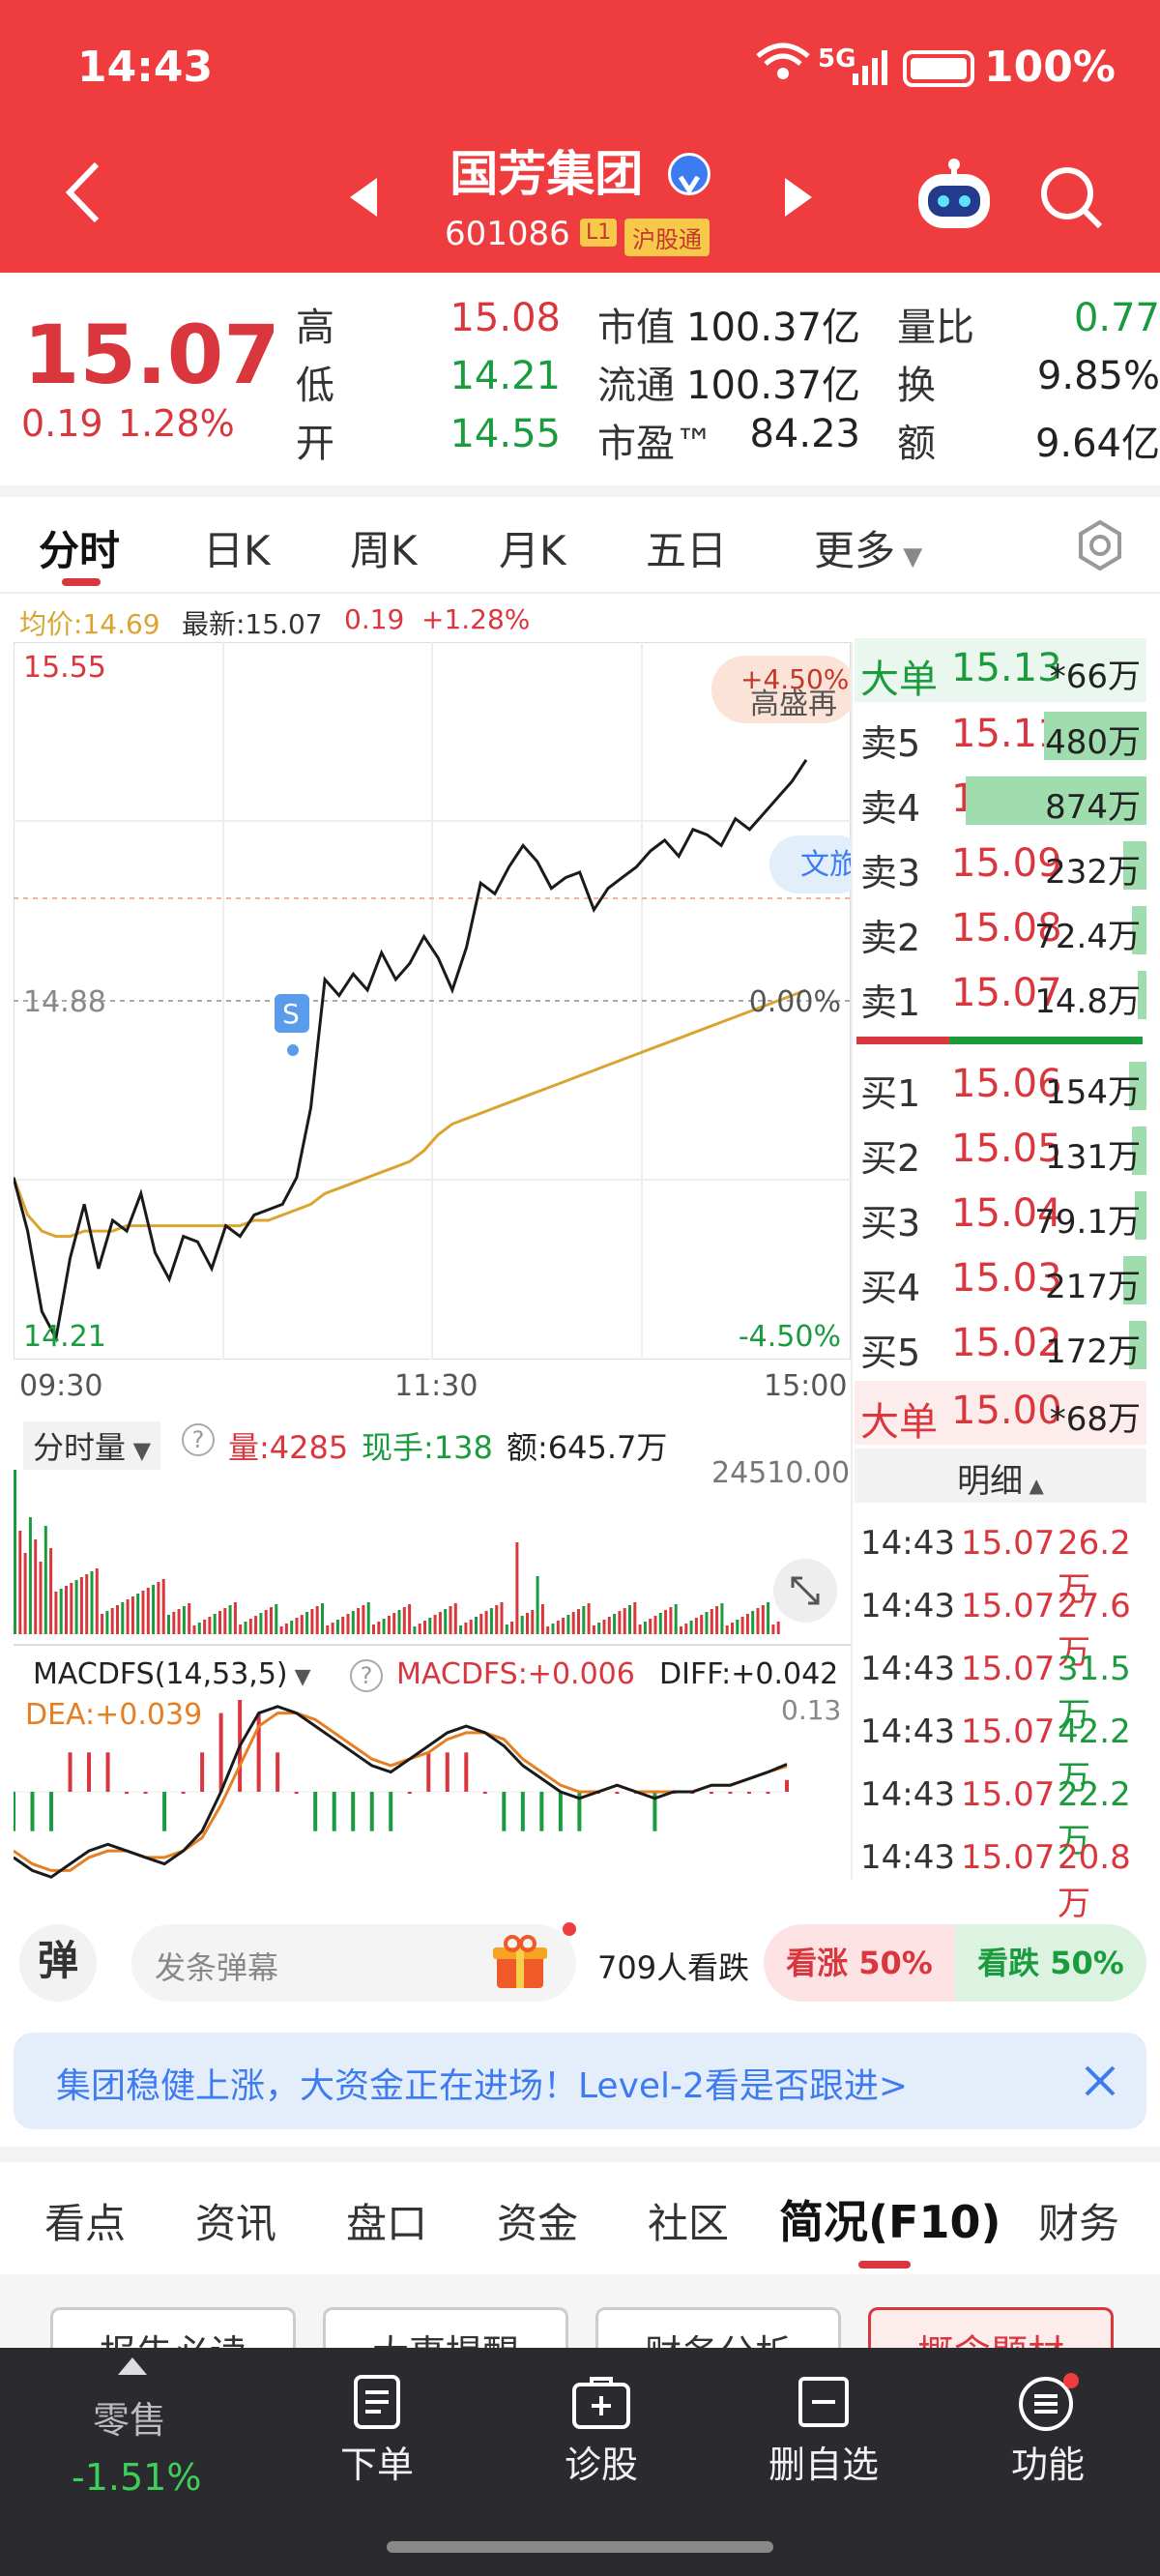  I want to click on f10-button: 概念题材, so click(991, 2327).